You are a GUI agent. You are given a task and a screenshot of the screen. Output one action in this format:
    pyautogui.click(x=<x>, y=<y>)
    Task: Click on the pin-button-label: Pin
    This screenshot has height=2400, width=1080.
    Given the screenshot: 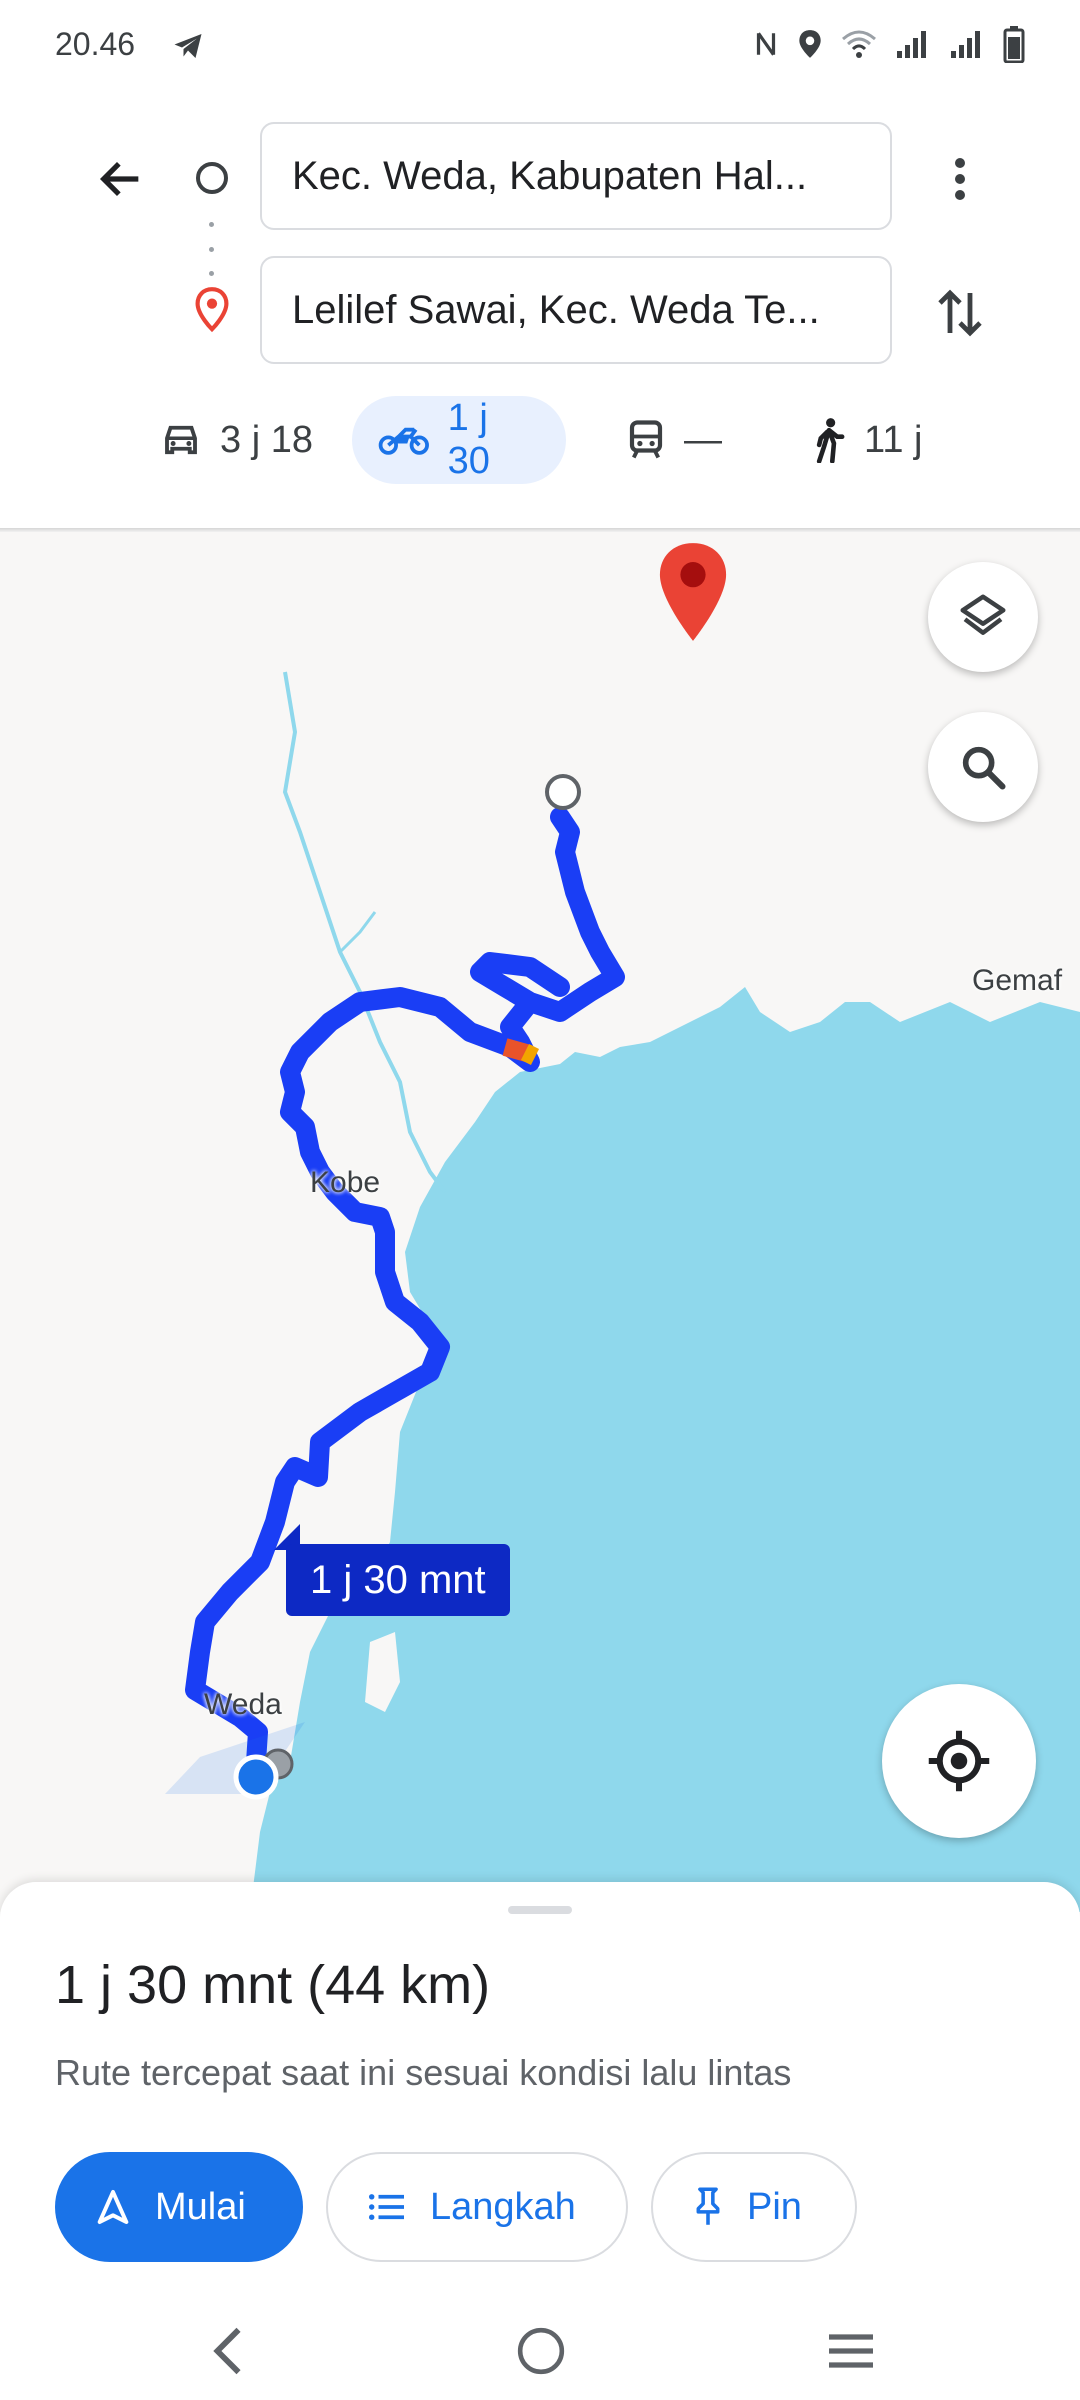 What is the action you would take?
    pyautogui.click(x=774, y=2206)
    